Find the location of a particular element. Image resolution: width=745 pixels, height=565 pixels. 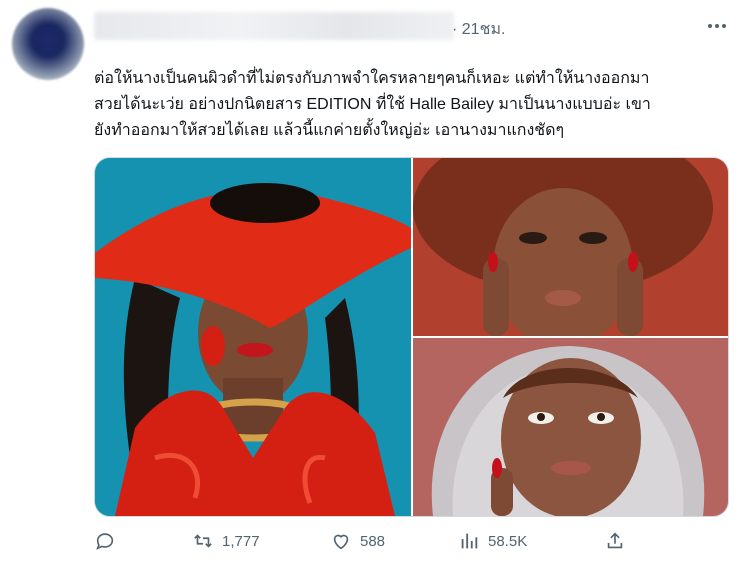

like-count: 588 is located at coordinates (373, 541).